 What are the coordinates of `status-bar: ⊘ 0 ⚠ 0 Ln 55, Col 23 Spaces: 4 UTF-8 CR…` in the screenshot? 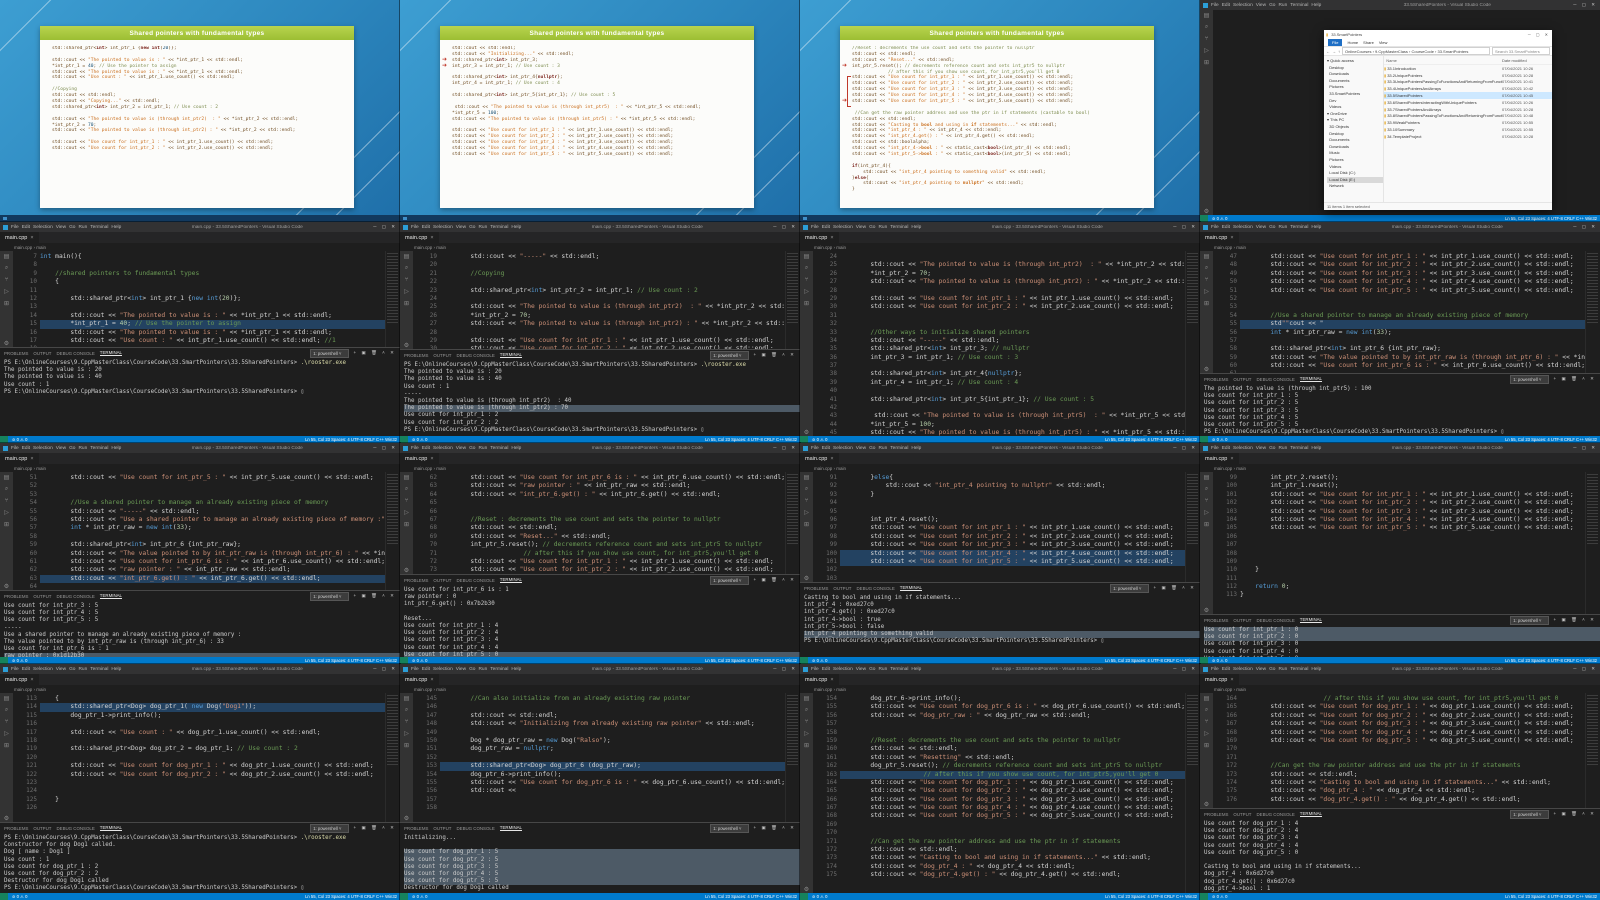 It's located at (200, 660).